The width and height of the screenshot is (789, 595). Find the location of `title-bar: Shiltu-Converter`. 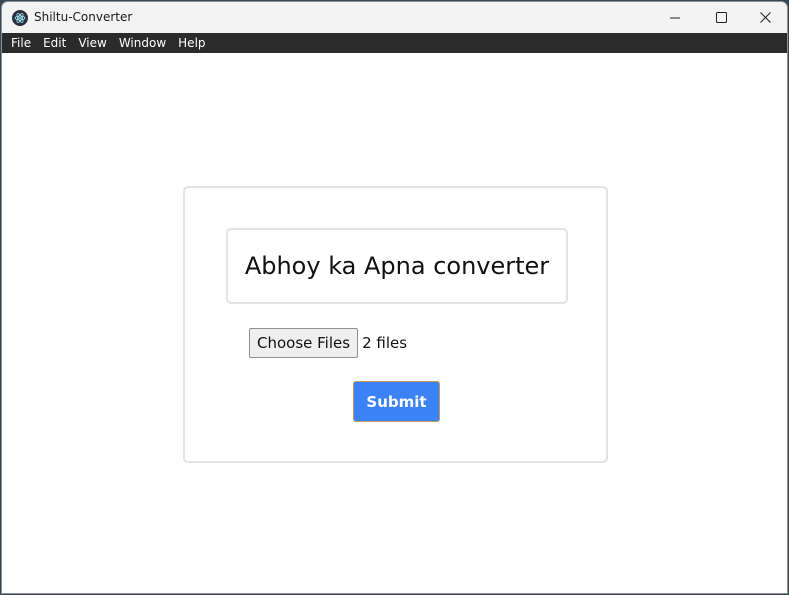

title-bar: Shiltu-Converter is located at coordinates (394, 17).